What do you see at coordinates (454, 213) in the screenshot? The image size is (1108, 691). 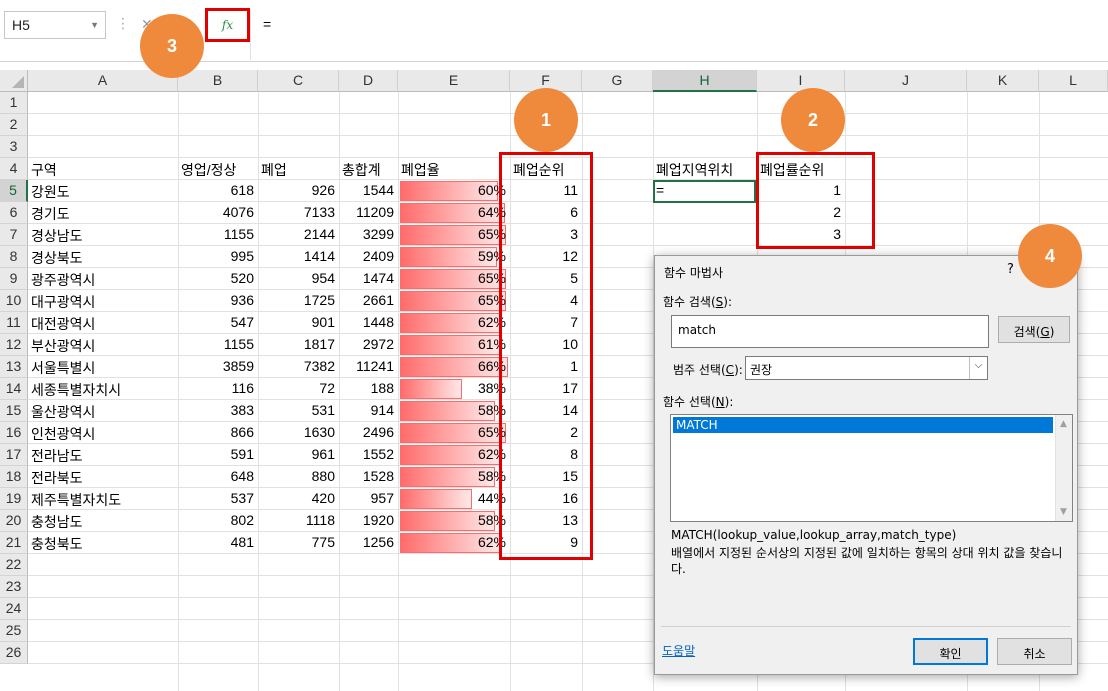 I see `cell-rate: 64%` at bounding box center [454, 213].